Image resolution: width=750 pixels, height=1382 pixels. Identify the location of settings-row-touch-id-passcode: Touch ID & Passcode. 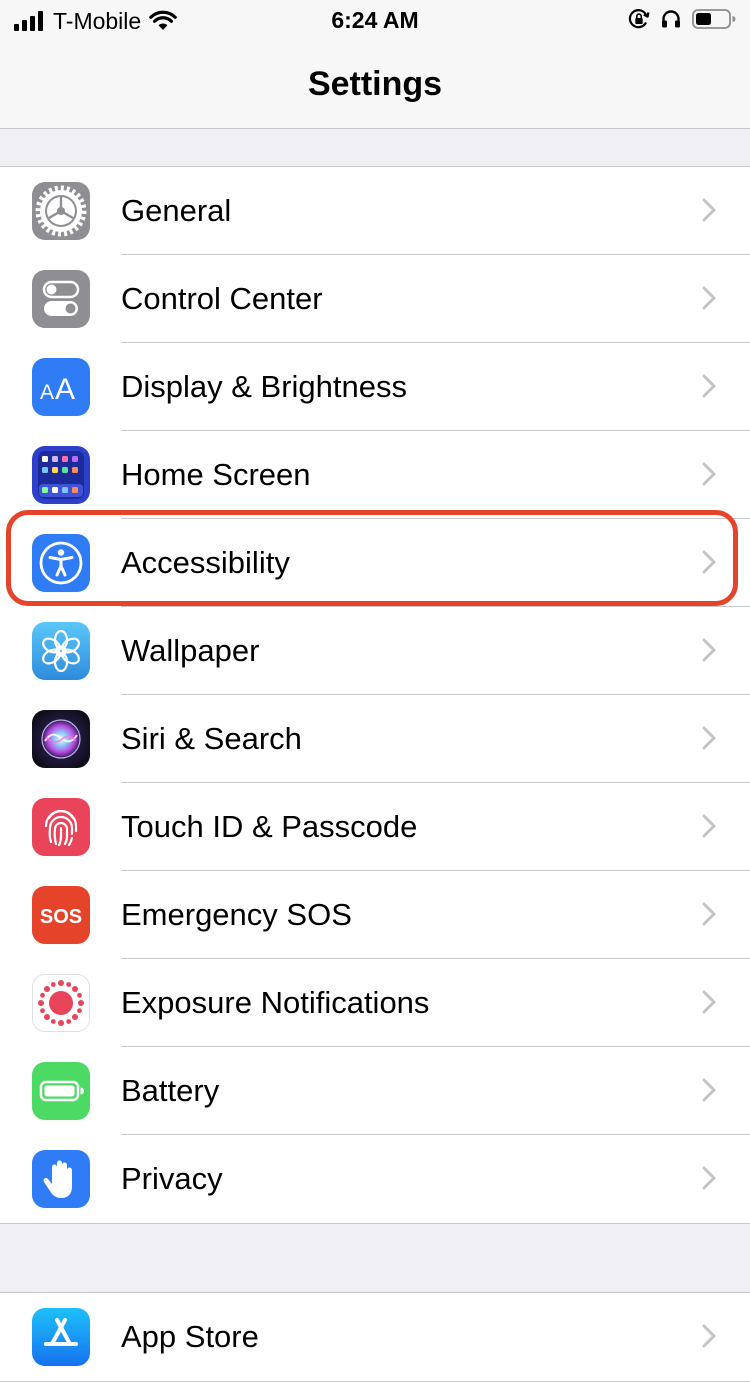
(375, 827).